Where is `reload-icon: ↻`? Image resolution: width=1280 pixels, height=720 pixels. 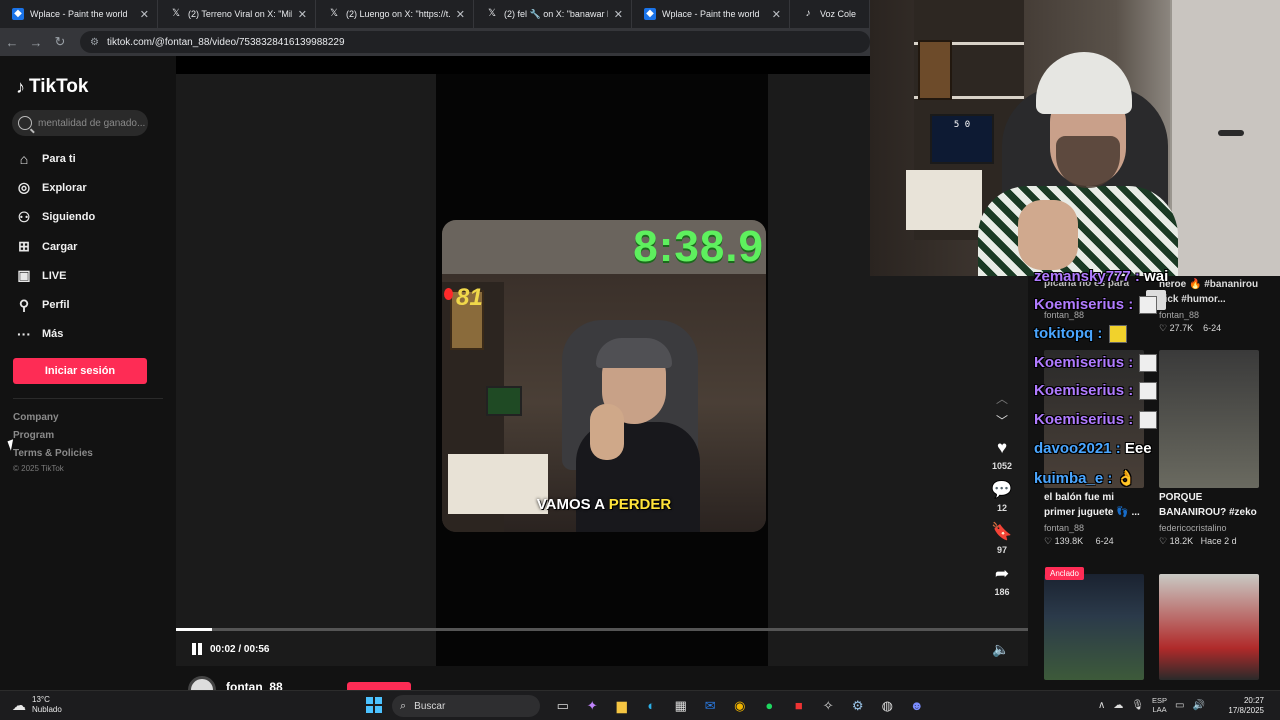 reload-icon: ↻ is located at coordinates (60, 42).